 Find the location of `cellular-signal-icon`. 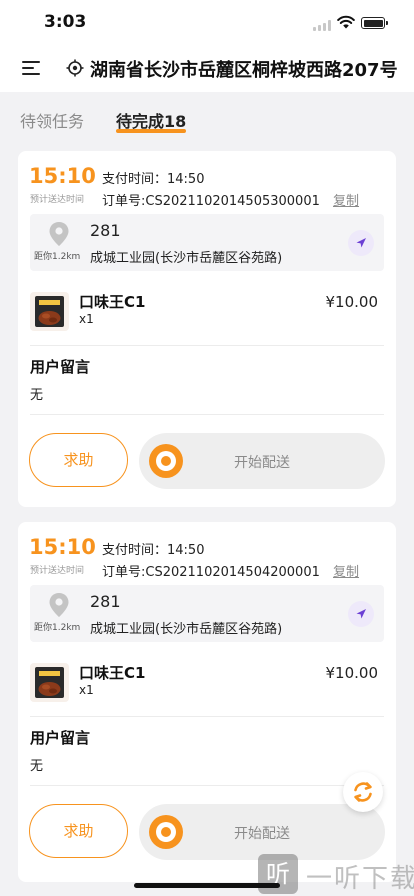

cellular-signal-icon is located at coordinates (322, 25).